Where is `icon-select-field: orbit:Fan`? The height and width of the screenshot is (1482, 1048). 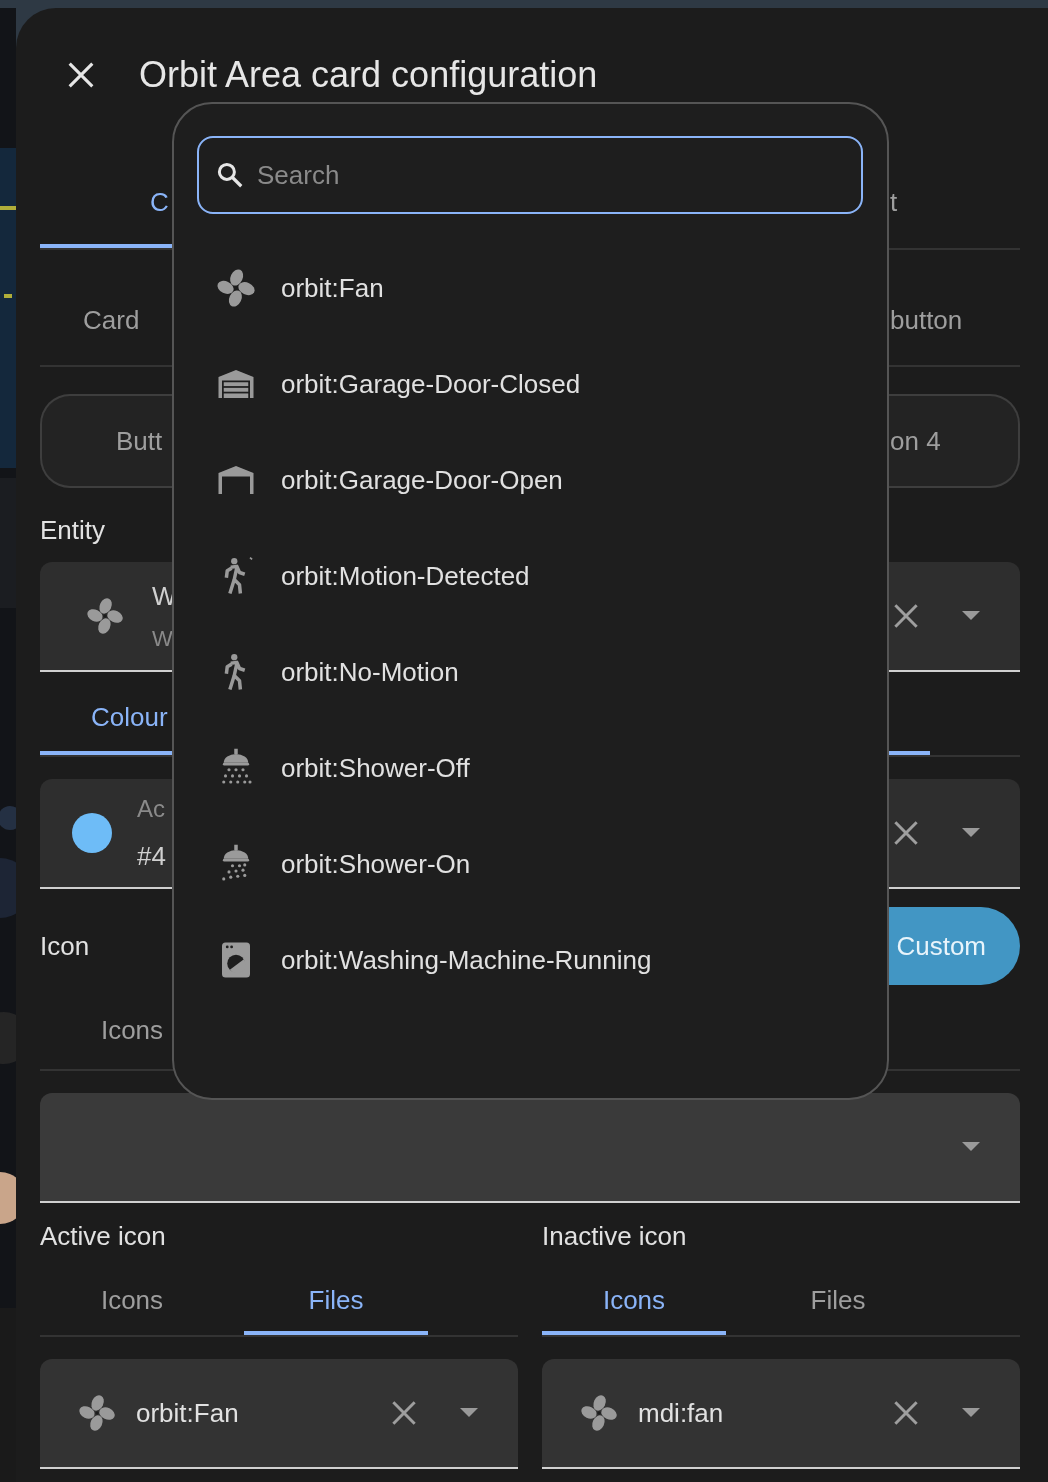 icon-select-field: orbit:Fan is located at coordinates (279, 1414).